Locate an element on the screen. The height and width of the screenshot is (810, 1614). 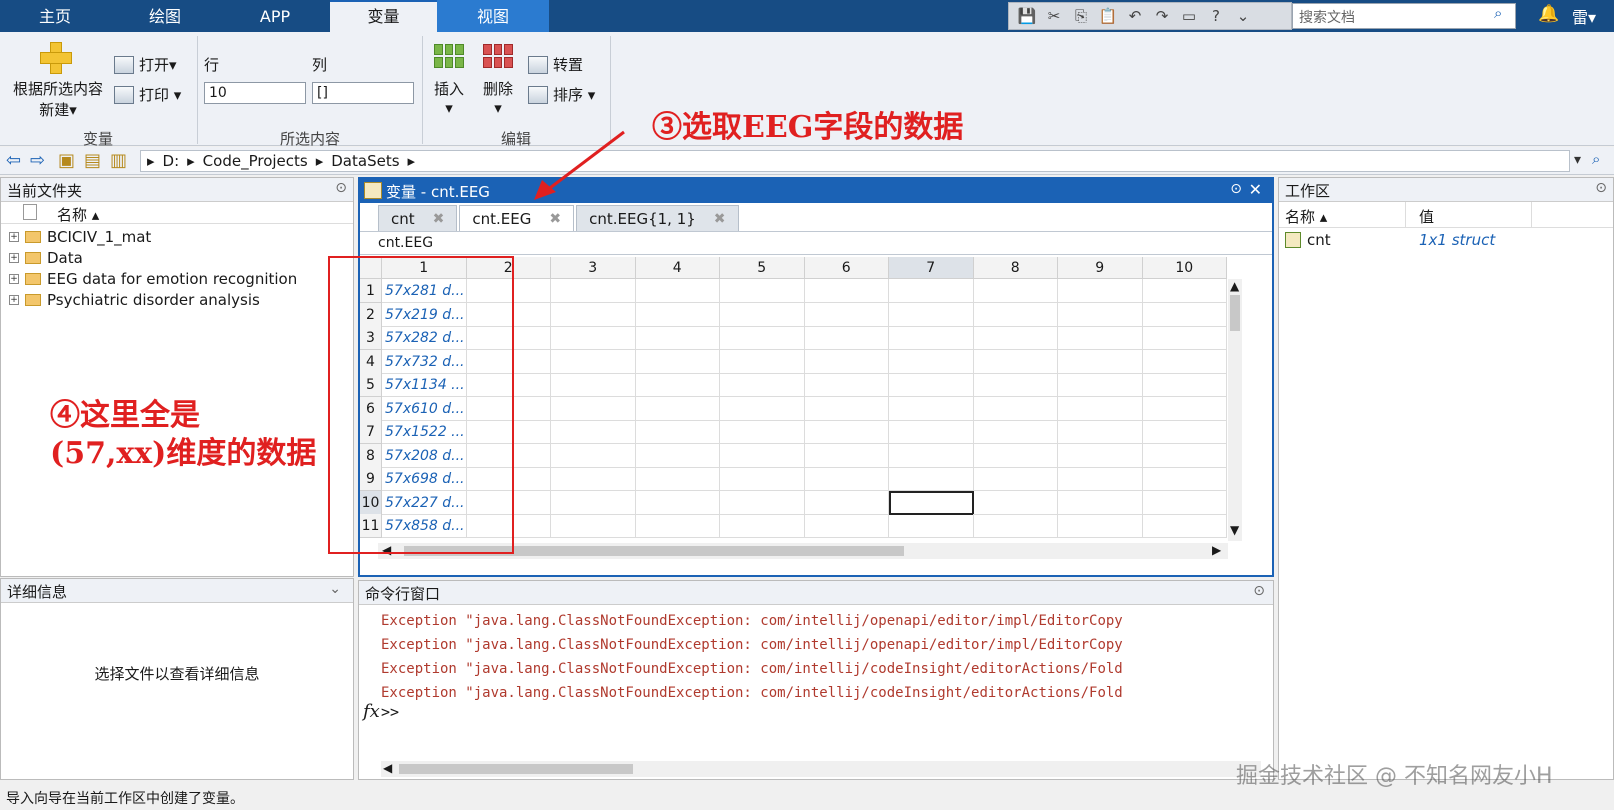
customize-icon: ⌄ is located at coordinates (1243, 16).